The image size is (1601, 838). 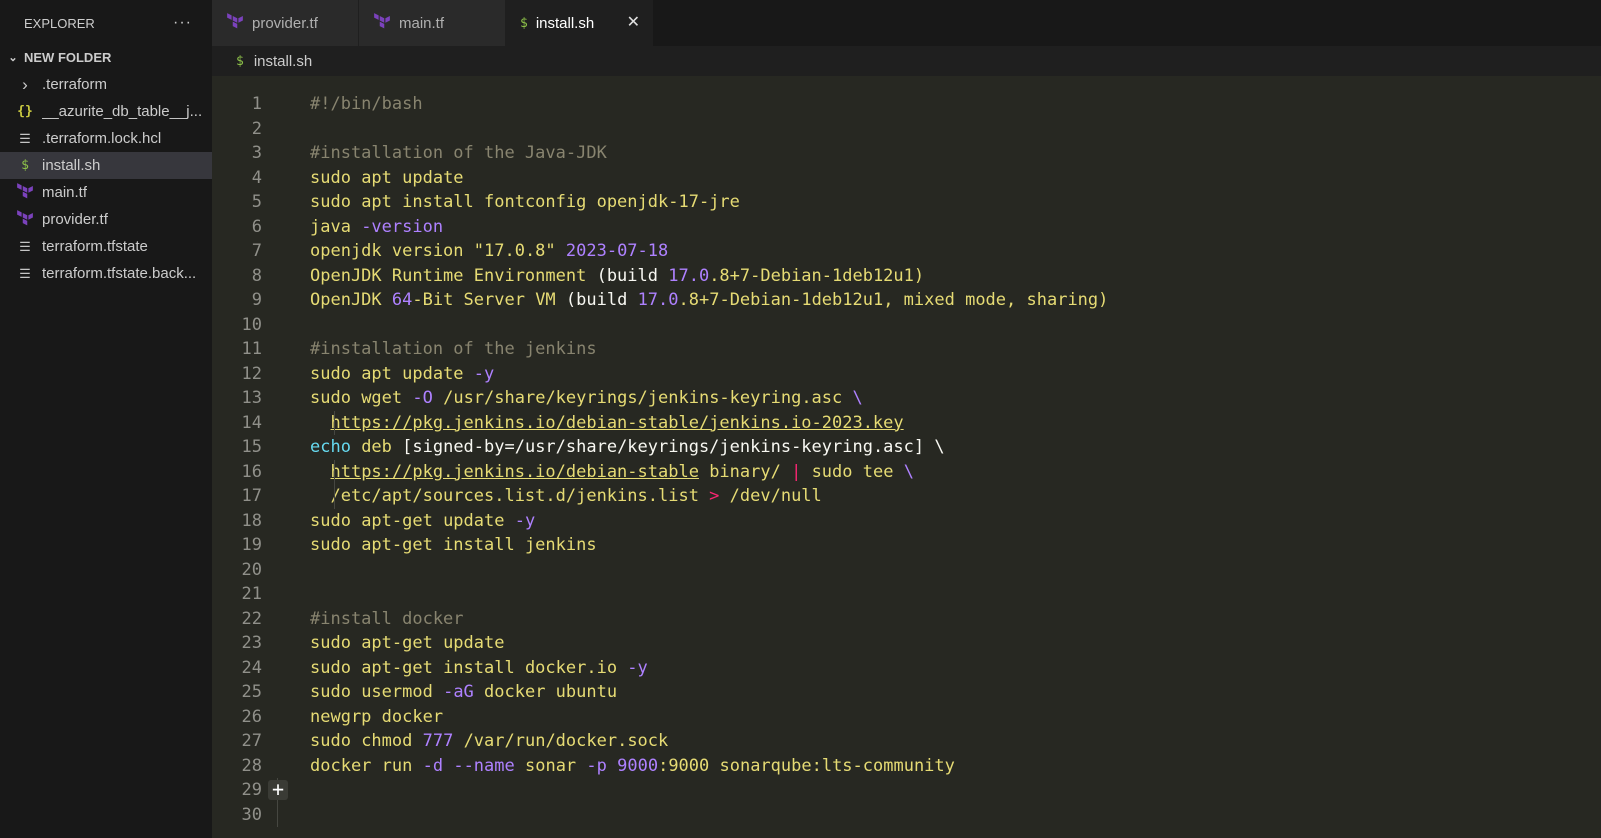 What do you see at coordinates (251, 594) in the screenshot?
I see `line-number: 21` at bounding box center [251, 594].